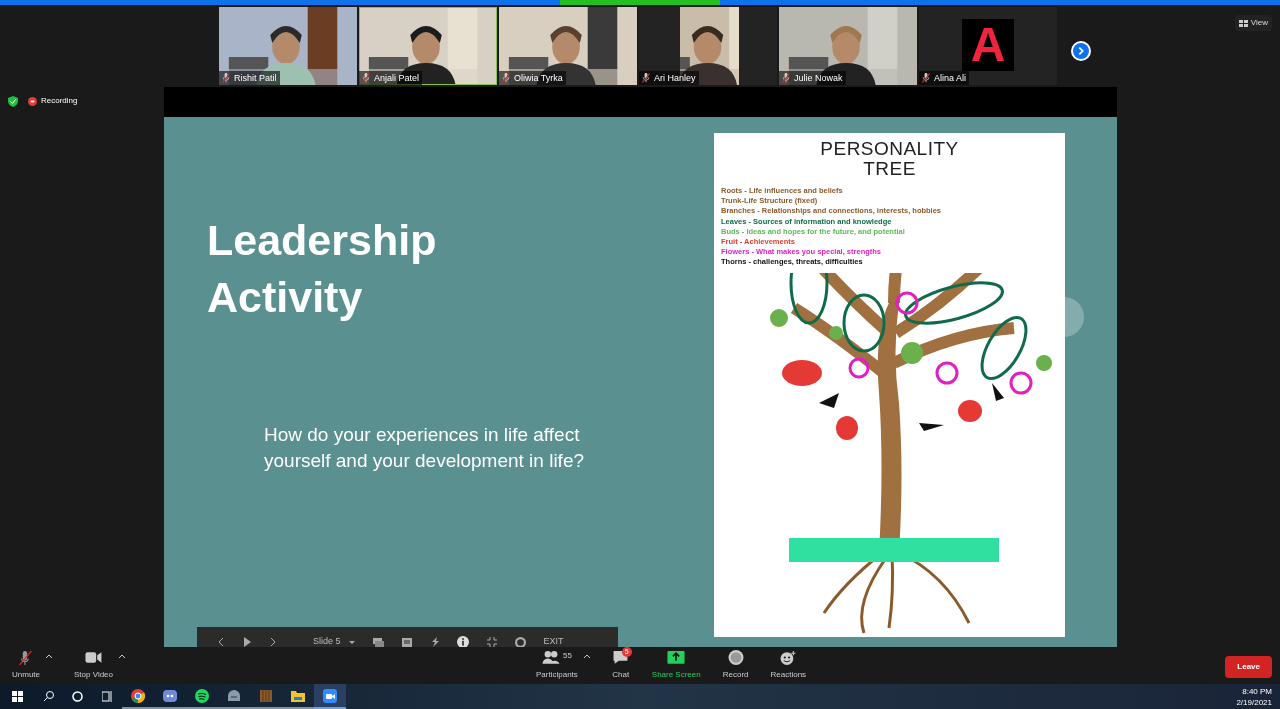 This screenshot has width=1280, height=709. Describe the element at coordinates (107, 696) in the screenshot. I see `task-view-icon` at that location.